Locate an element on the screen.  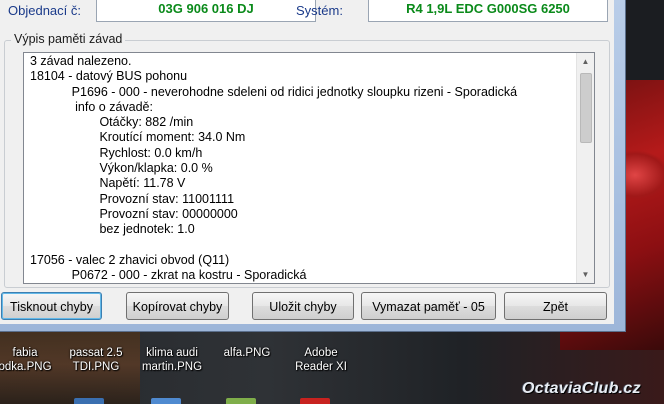
save-faults-button: Uložit chyby is located at coordinates (303, 306).